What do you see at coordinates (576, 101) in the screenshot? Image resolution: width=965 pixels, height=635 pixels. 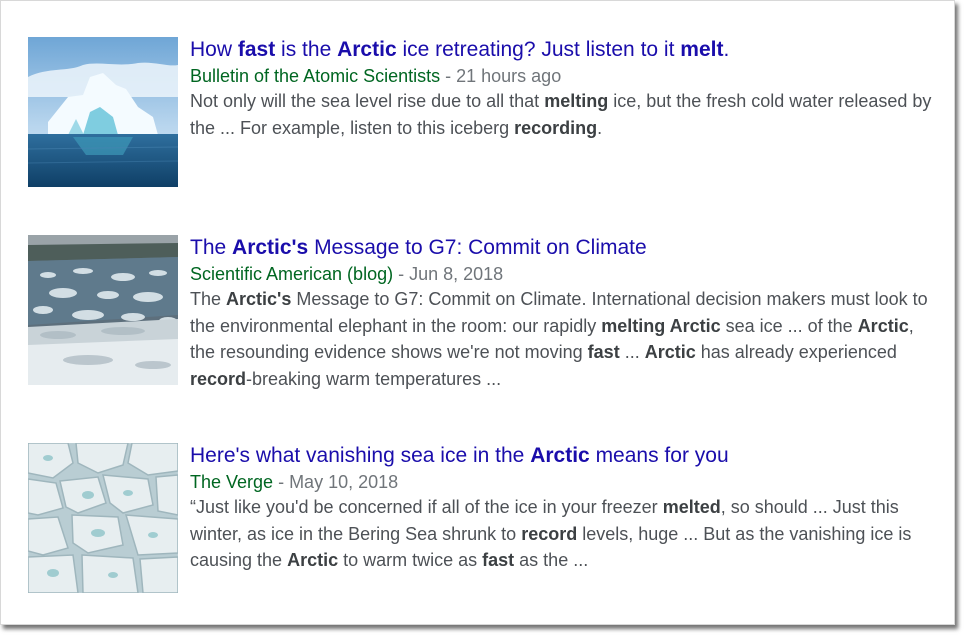 I see `highlighted-term: melting` at bounding box center [576, 101].